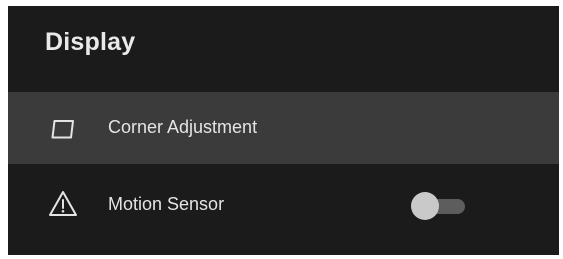 The height and width of the screenshot is (259, 563). I want to click on toggle-knob, so click(425, 206).